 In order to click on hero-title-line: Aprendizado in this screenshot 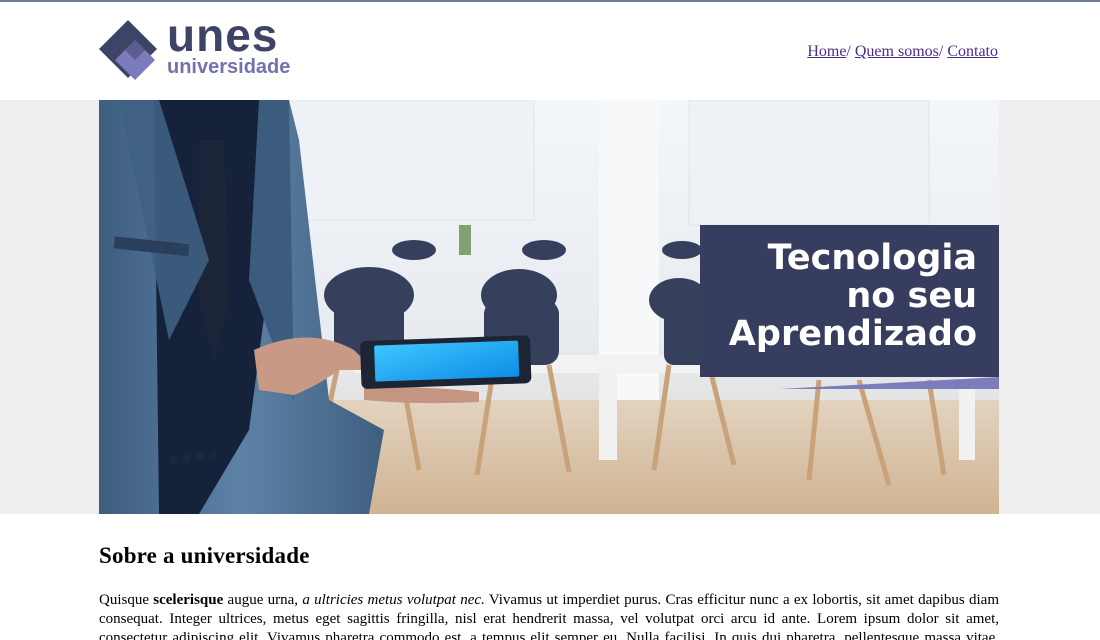, I will do `click(852, 334)`.